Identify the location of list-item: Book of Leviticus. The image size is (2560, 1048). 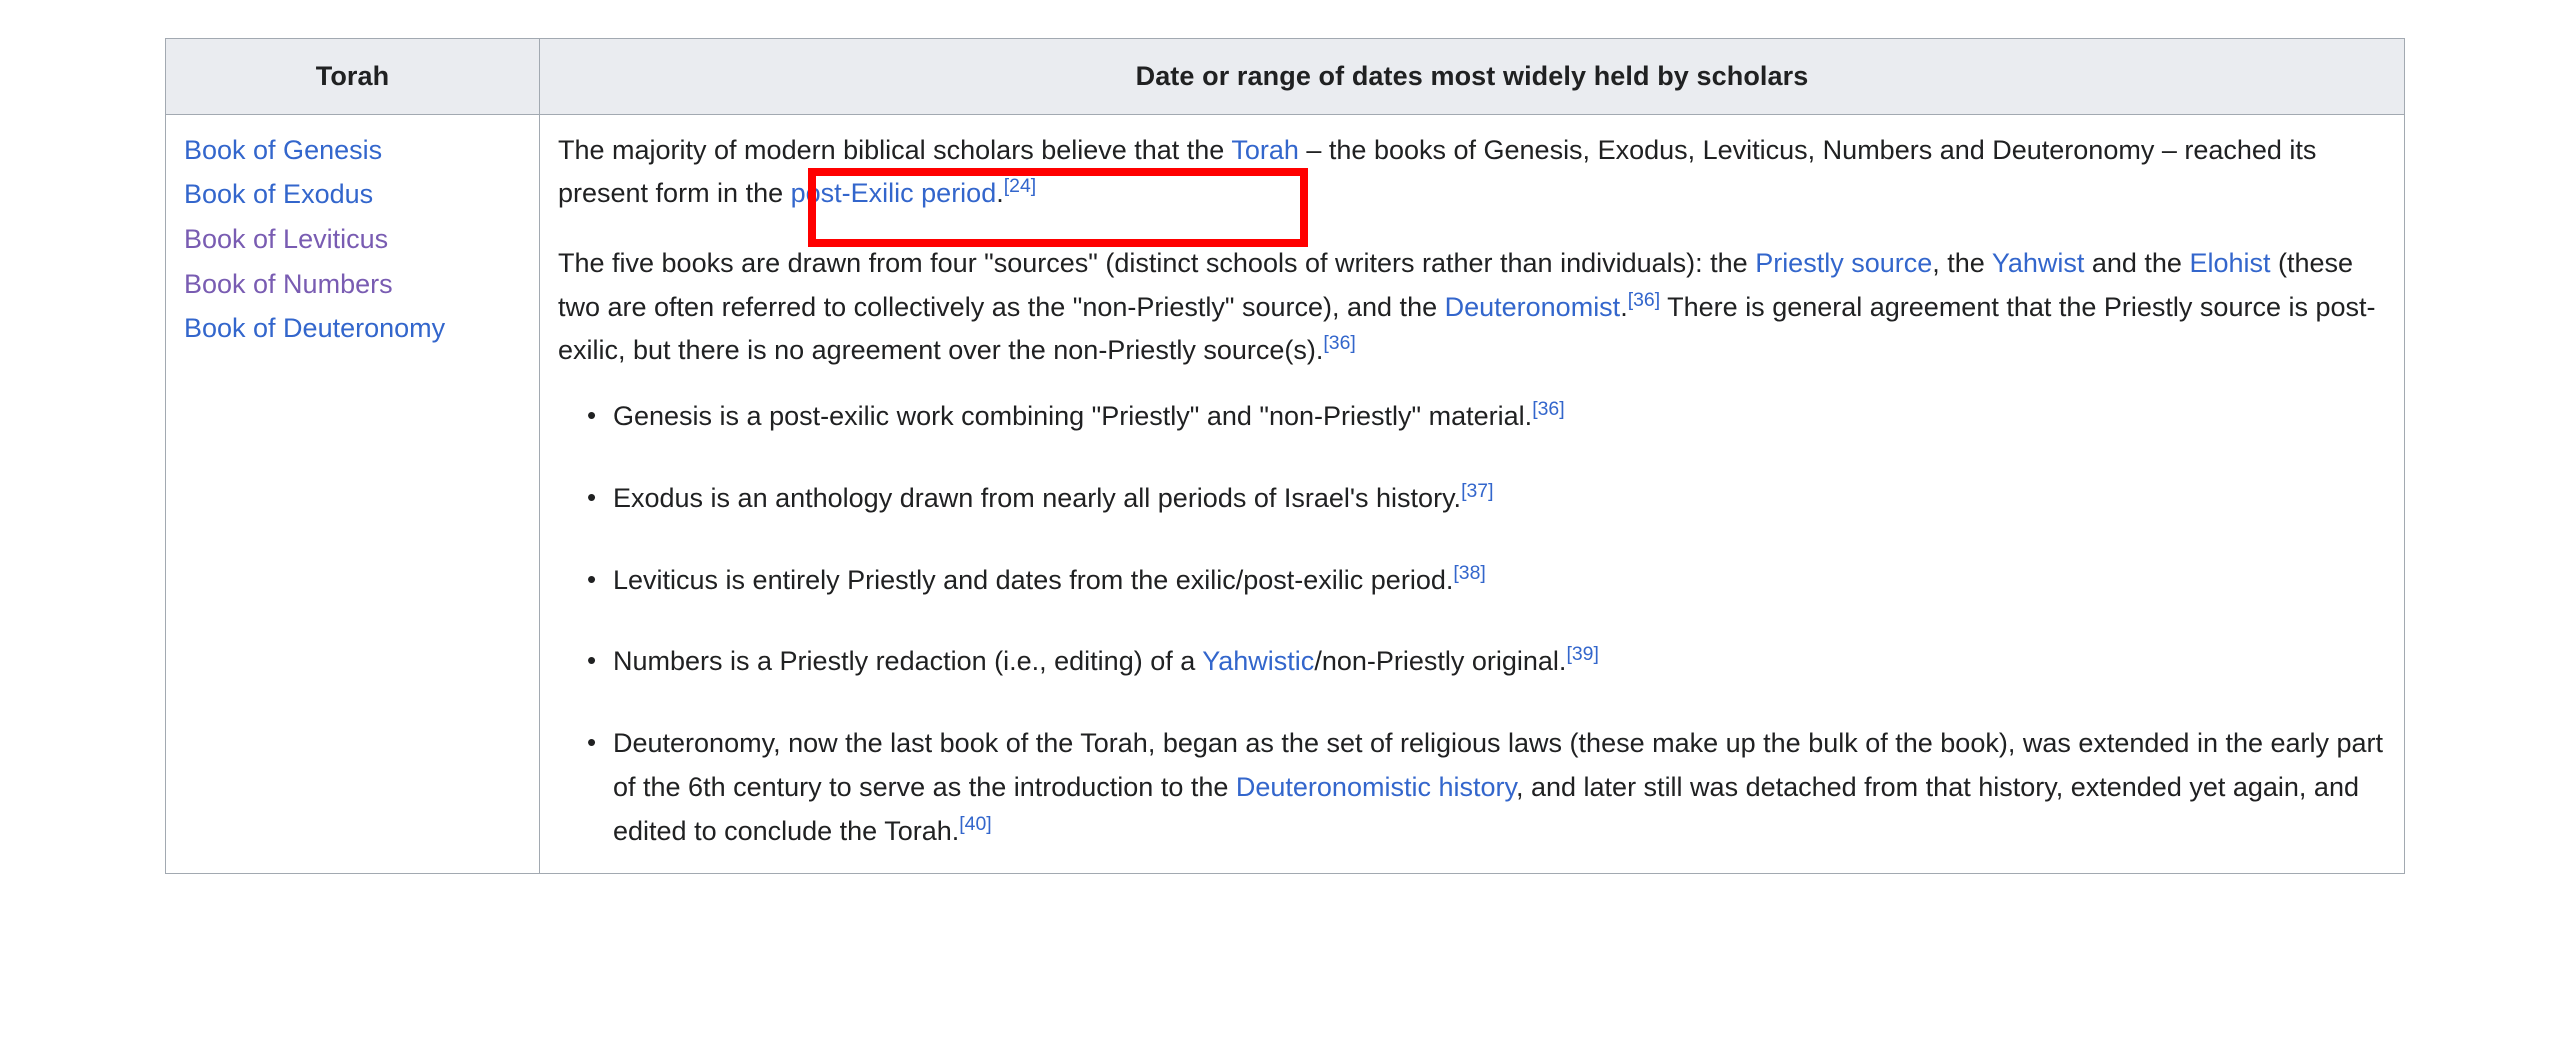
(352, 240).